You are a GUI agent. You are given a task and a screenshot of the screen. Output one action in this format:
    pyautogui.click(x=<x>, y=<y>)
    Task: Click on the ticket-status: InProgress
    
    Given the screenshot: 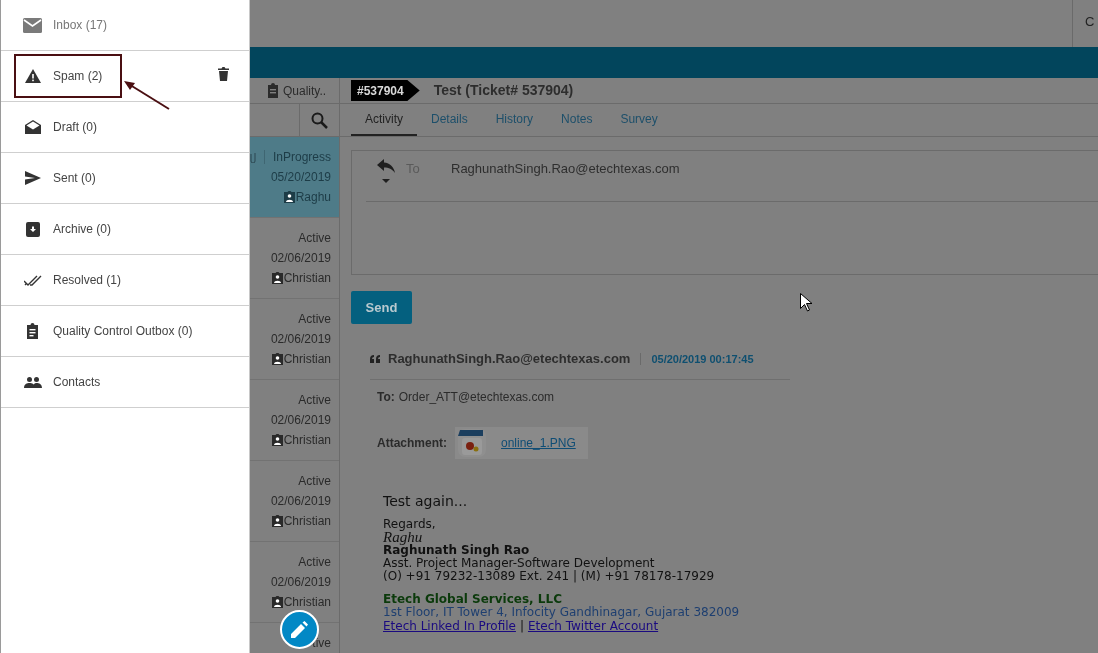 What is the action you would take?
    pyautogui.click(x=301, y=157)
    